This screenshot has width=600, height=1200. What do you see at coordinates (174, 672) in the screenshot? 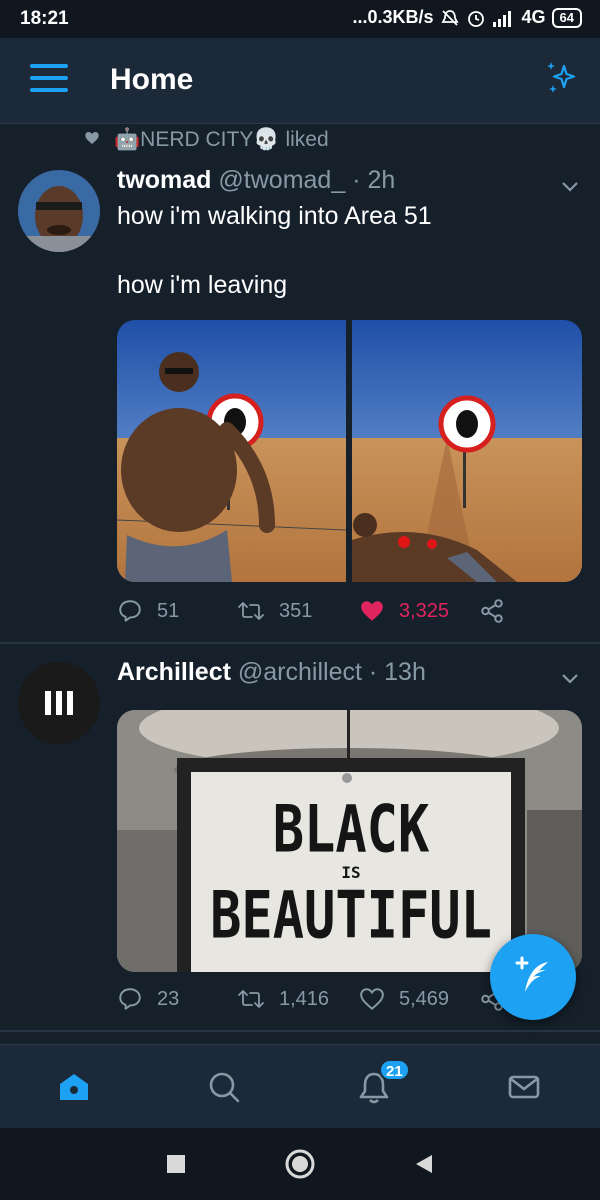
I see `display-name: Archillect` at bounding box center [174, 672].